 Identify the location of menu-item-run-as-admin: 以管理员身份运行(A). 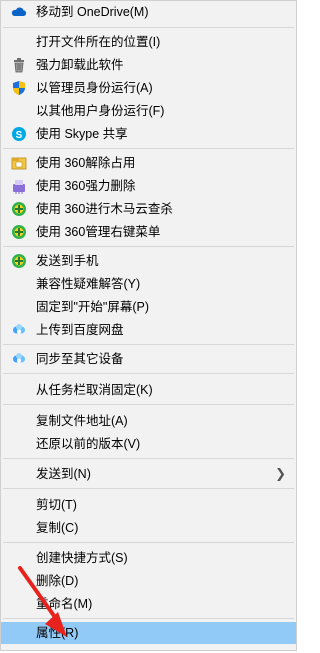
(148, 88).